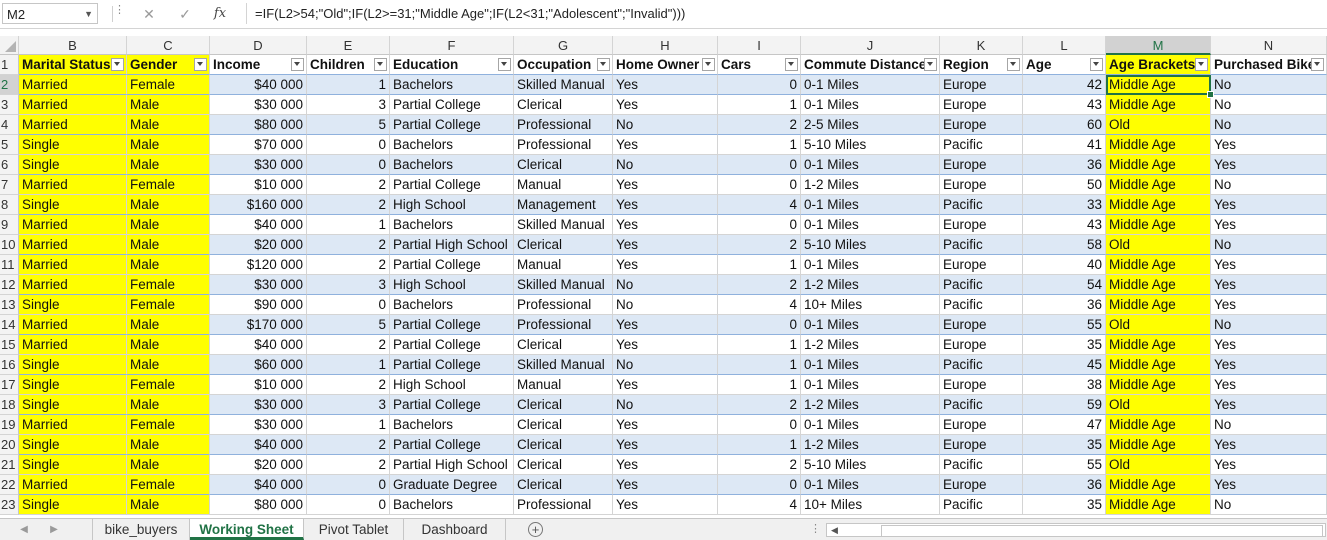 Image resolution: width=1327 pixels, height=540 pixels. I want to click on table-cell: Skilled Manual, so click(563, 225).